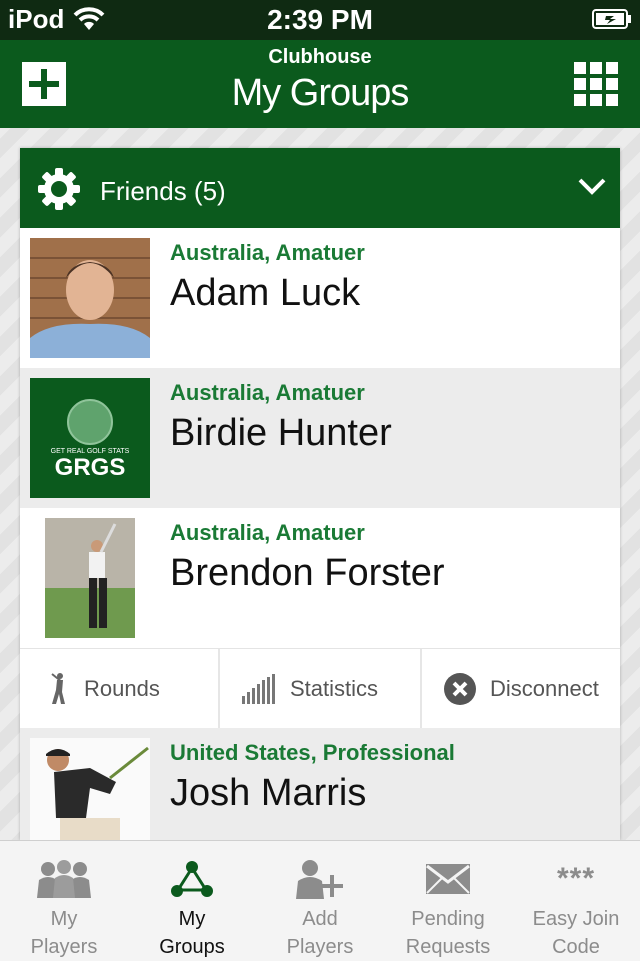 The height and width of the screenshot is (961, 640). I want to click on tab-label-line1: Add, so click(320, 919).